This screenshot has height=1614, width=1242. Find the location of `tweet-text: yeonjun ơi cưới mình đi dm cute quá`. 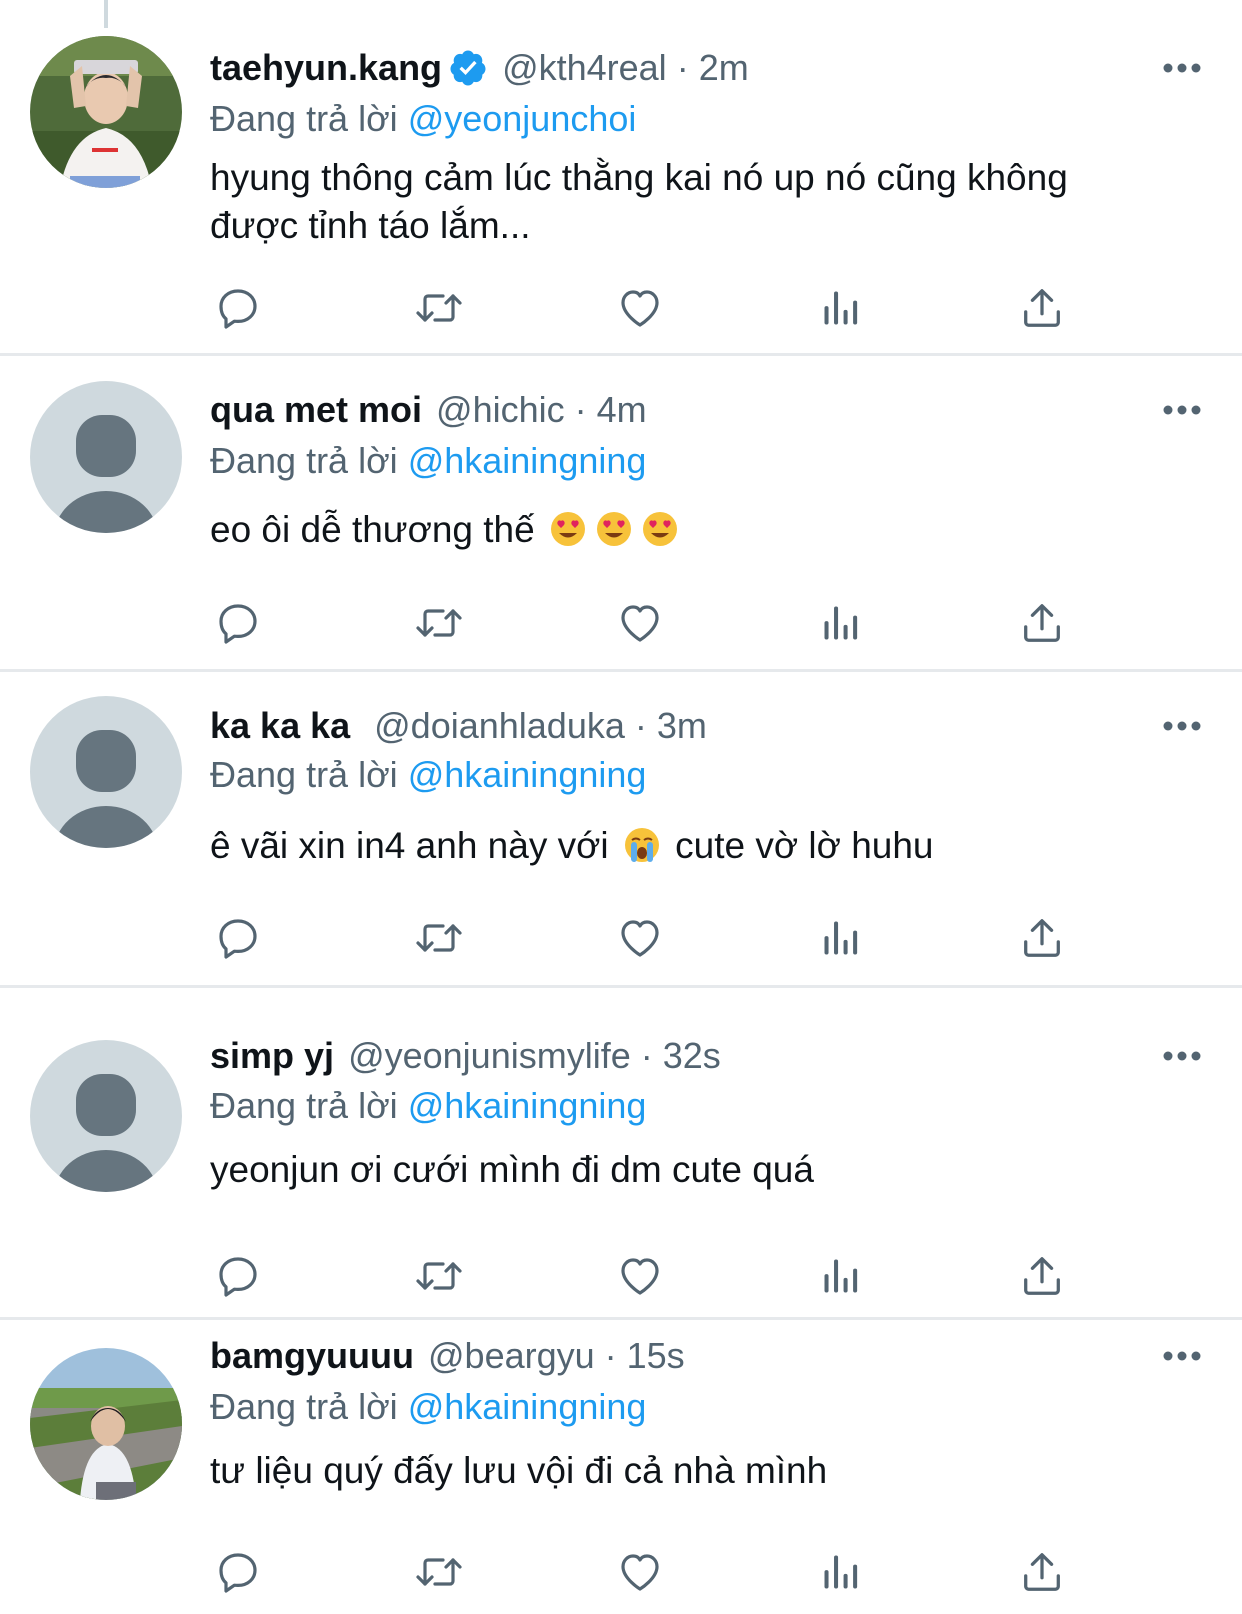

tweet-text: yeonjun ơi cưới mình đi dm cute quá is located at coordinates (512, 1169).